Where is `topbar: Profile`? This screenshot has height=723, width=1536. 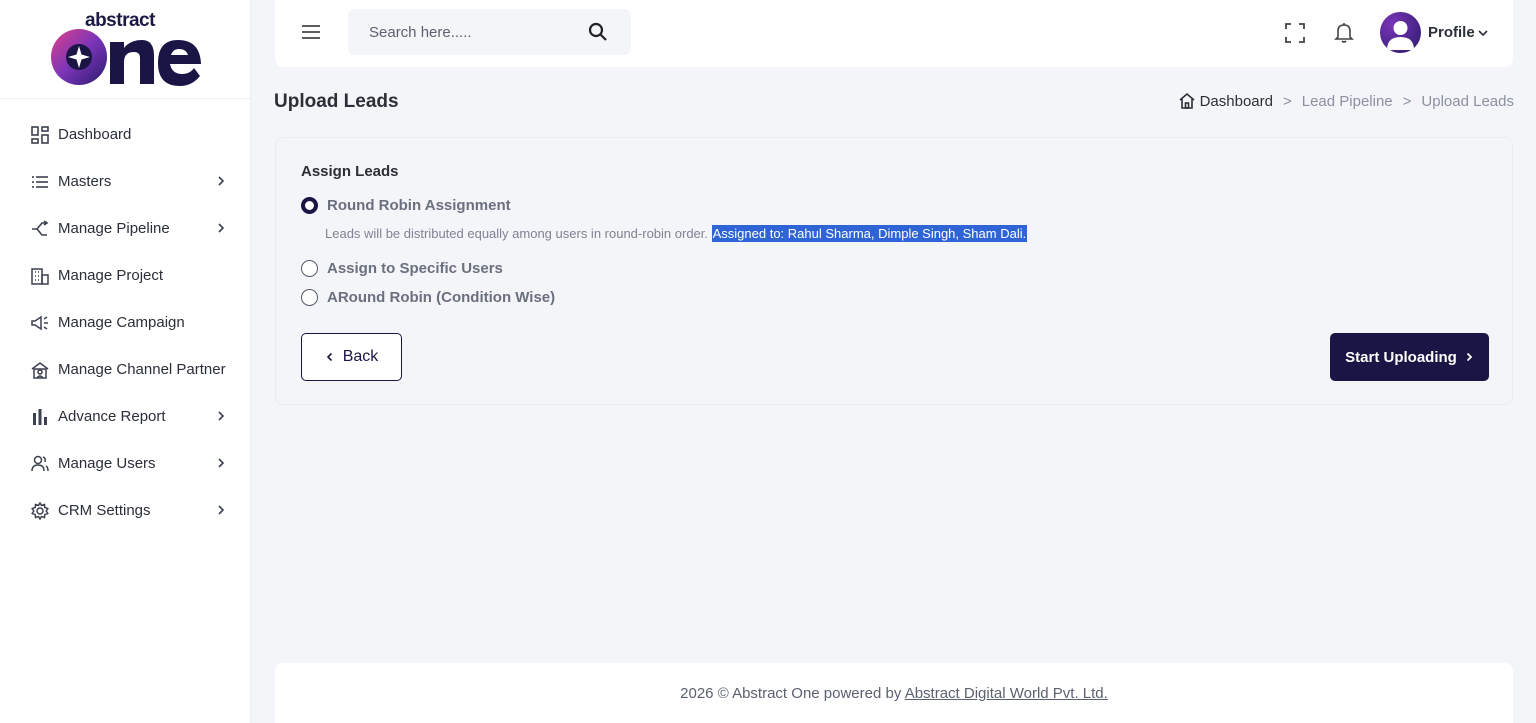
topbar: Profile is located at coordinates (894, 33).